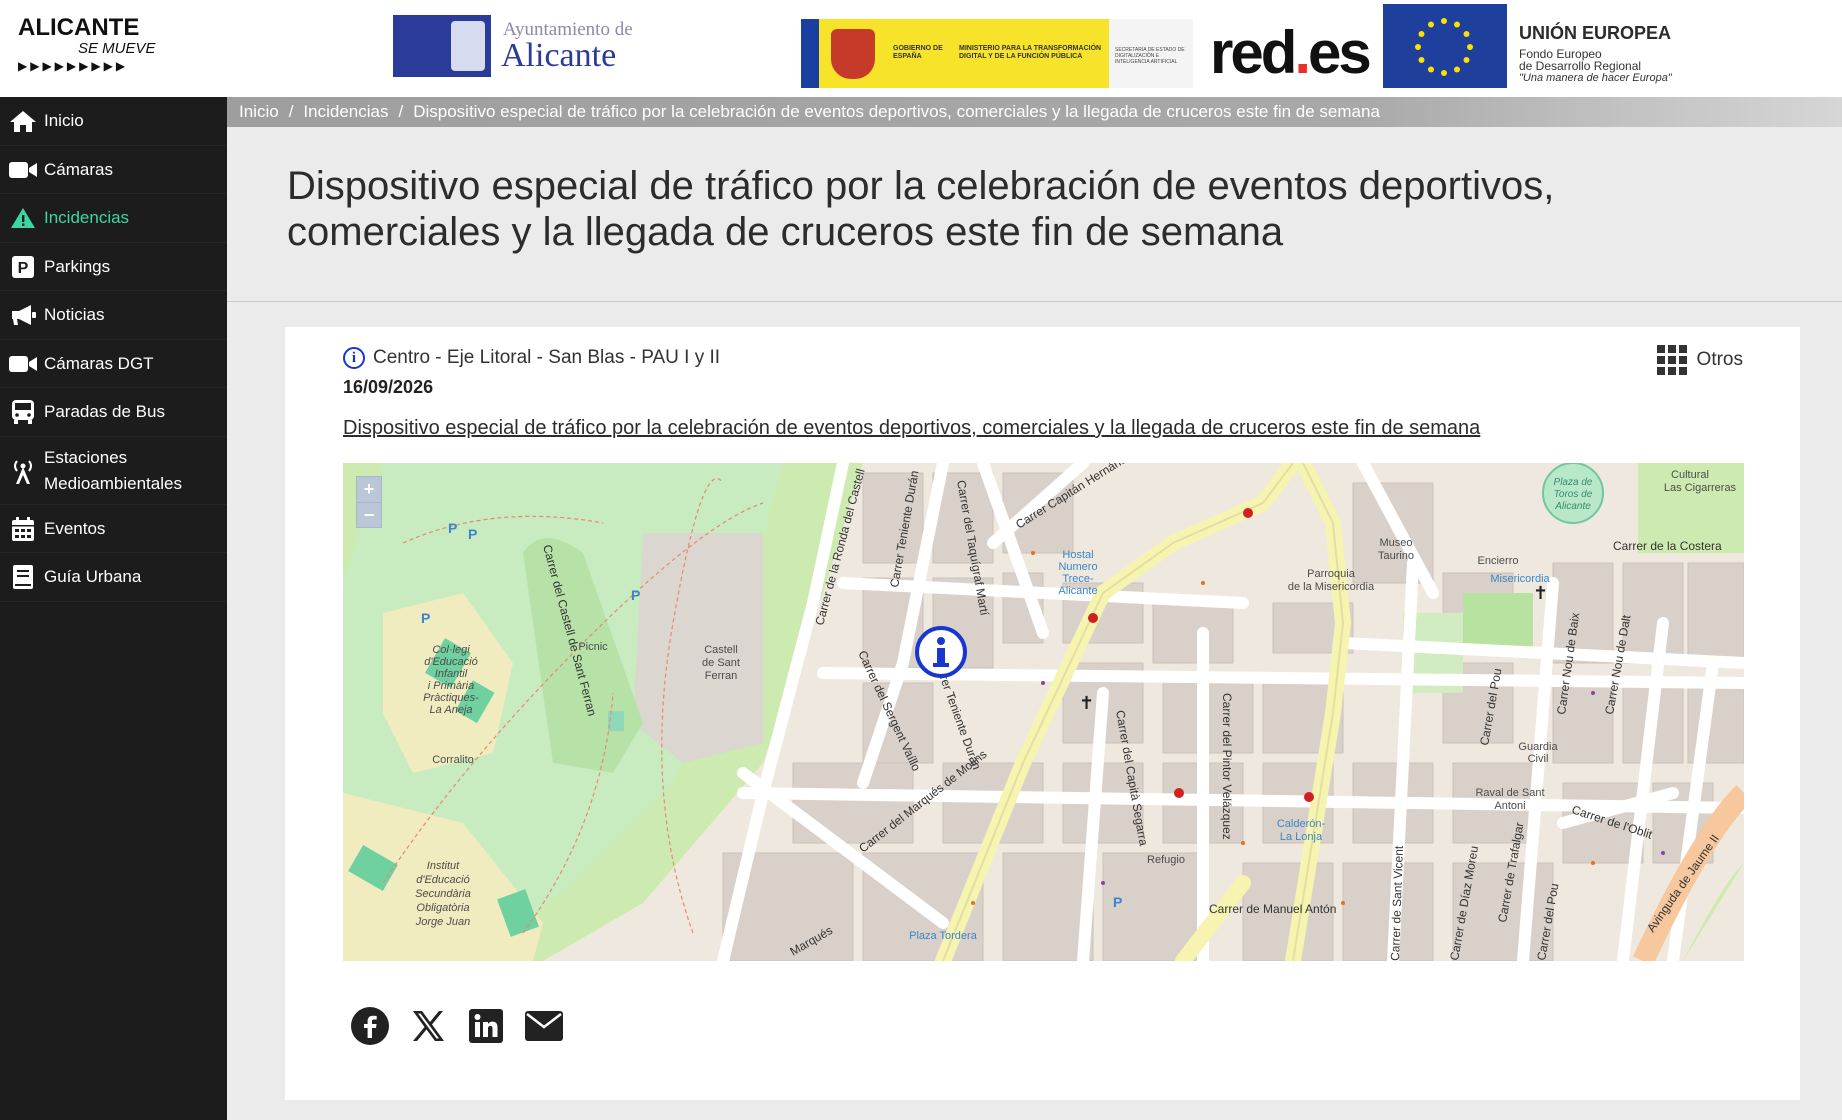 This screenshot has height=1120, width=1842. Describe the element at coordinates (75, 528) in the screenshot. I see `sidebar-item-label: Eventos` at that location.